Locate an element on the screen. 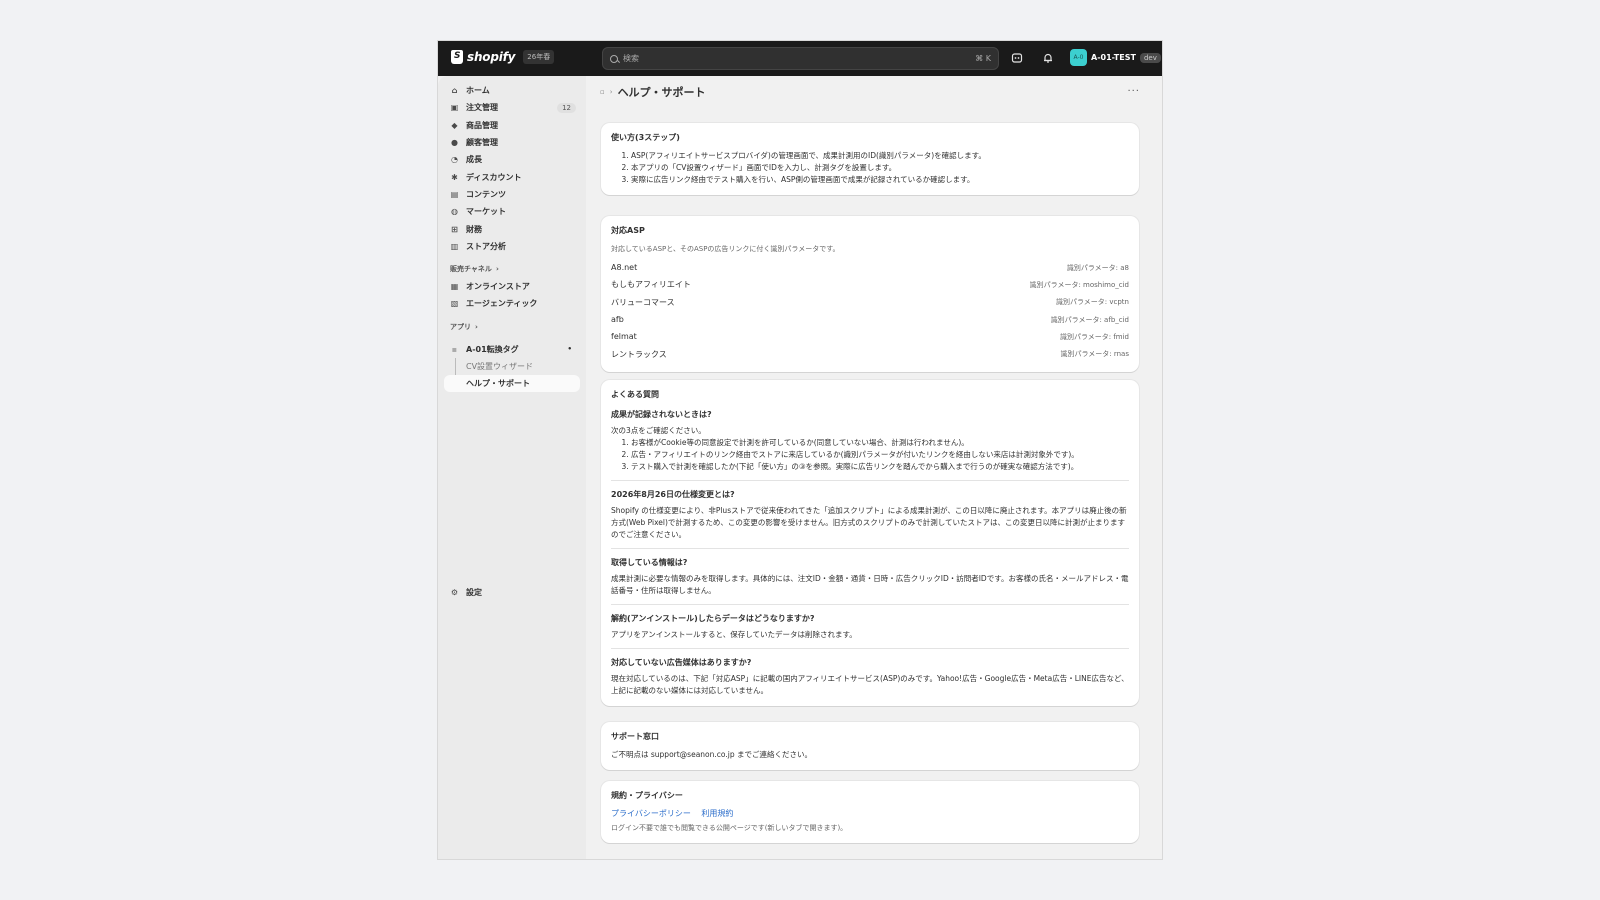  sidekick-icon is located at coordinates (1017, 58).